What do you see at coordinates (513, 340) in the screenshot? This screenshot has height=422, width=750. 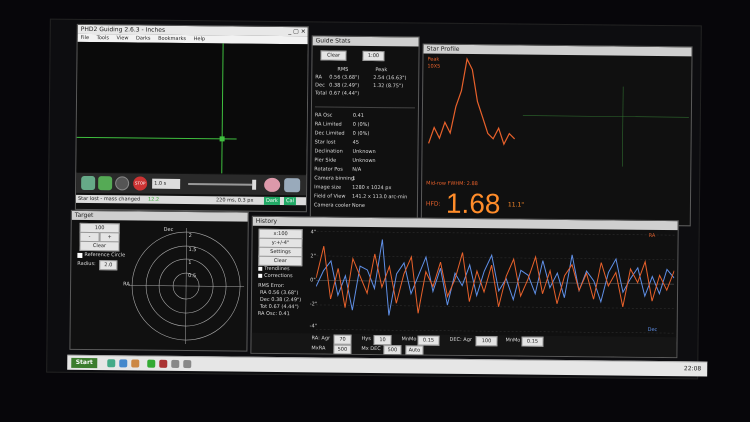 I see `dec-mnmo-label: MnMo` at bounding box center [513, 340].